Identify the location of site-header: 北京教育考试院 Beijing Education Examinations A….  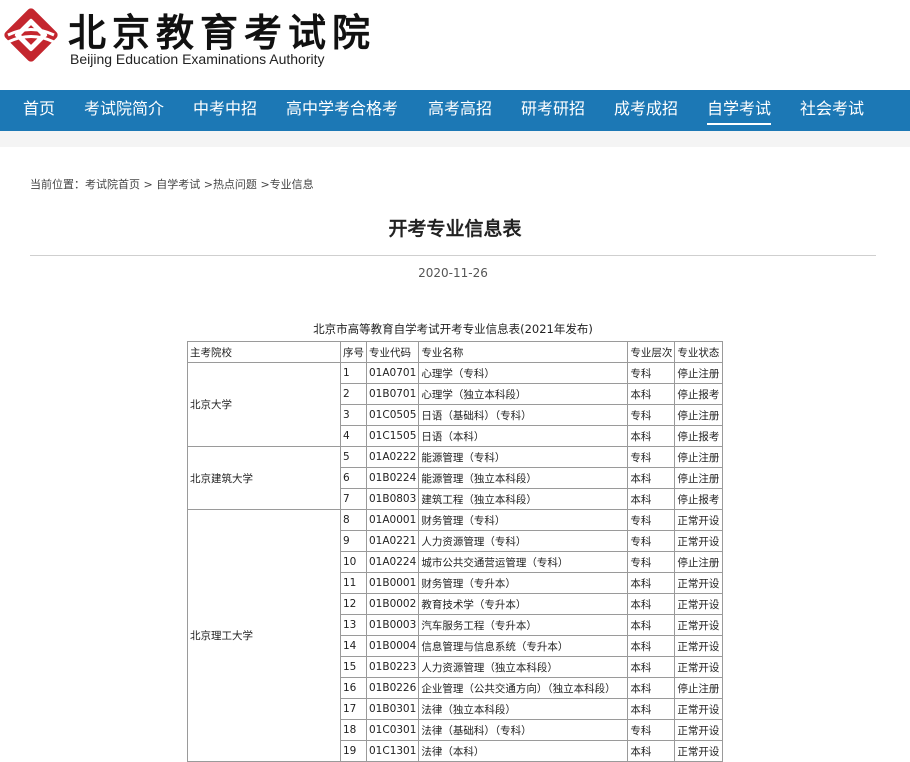
(455, 45).